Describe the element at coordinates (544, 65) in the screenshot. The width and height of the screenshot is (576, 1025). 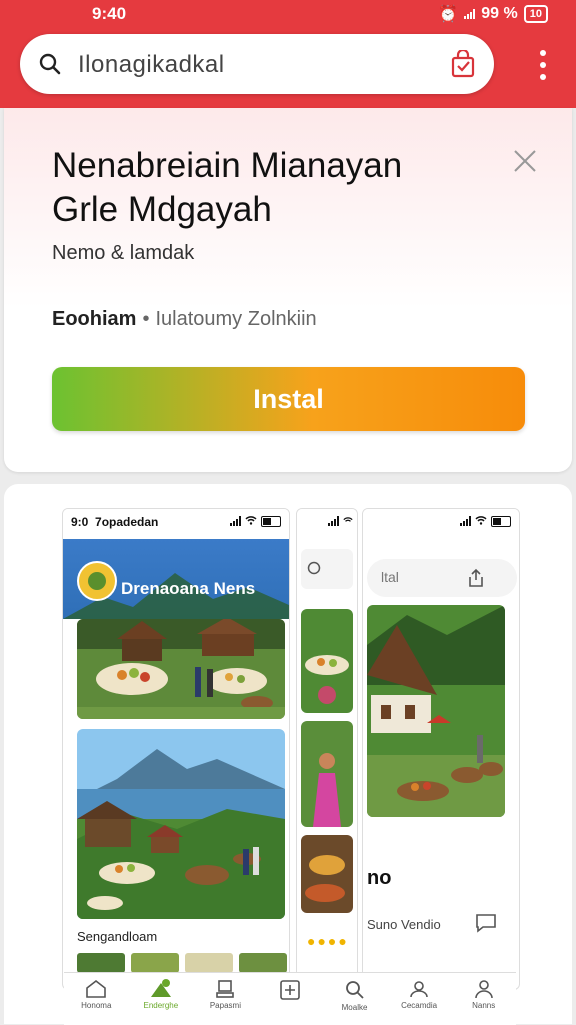
I see `kebab-icon` at that location.